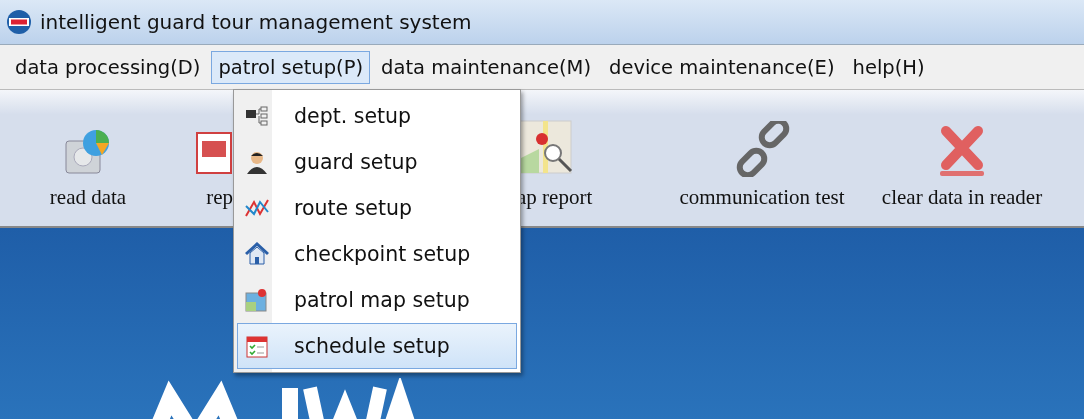 Image resolution: width=1084 pixels, height=419 pixels. Describe the element at coordinates (257, 300) in the screenshot. I see `map-pin-icon` at that location.